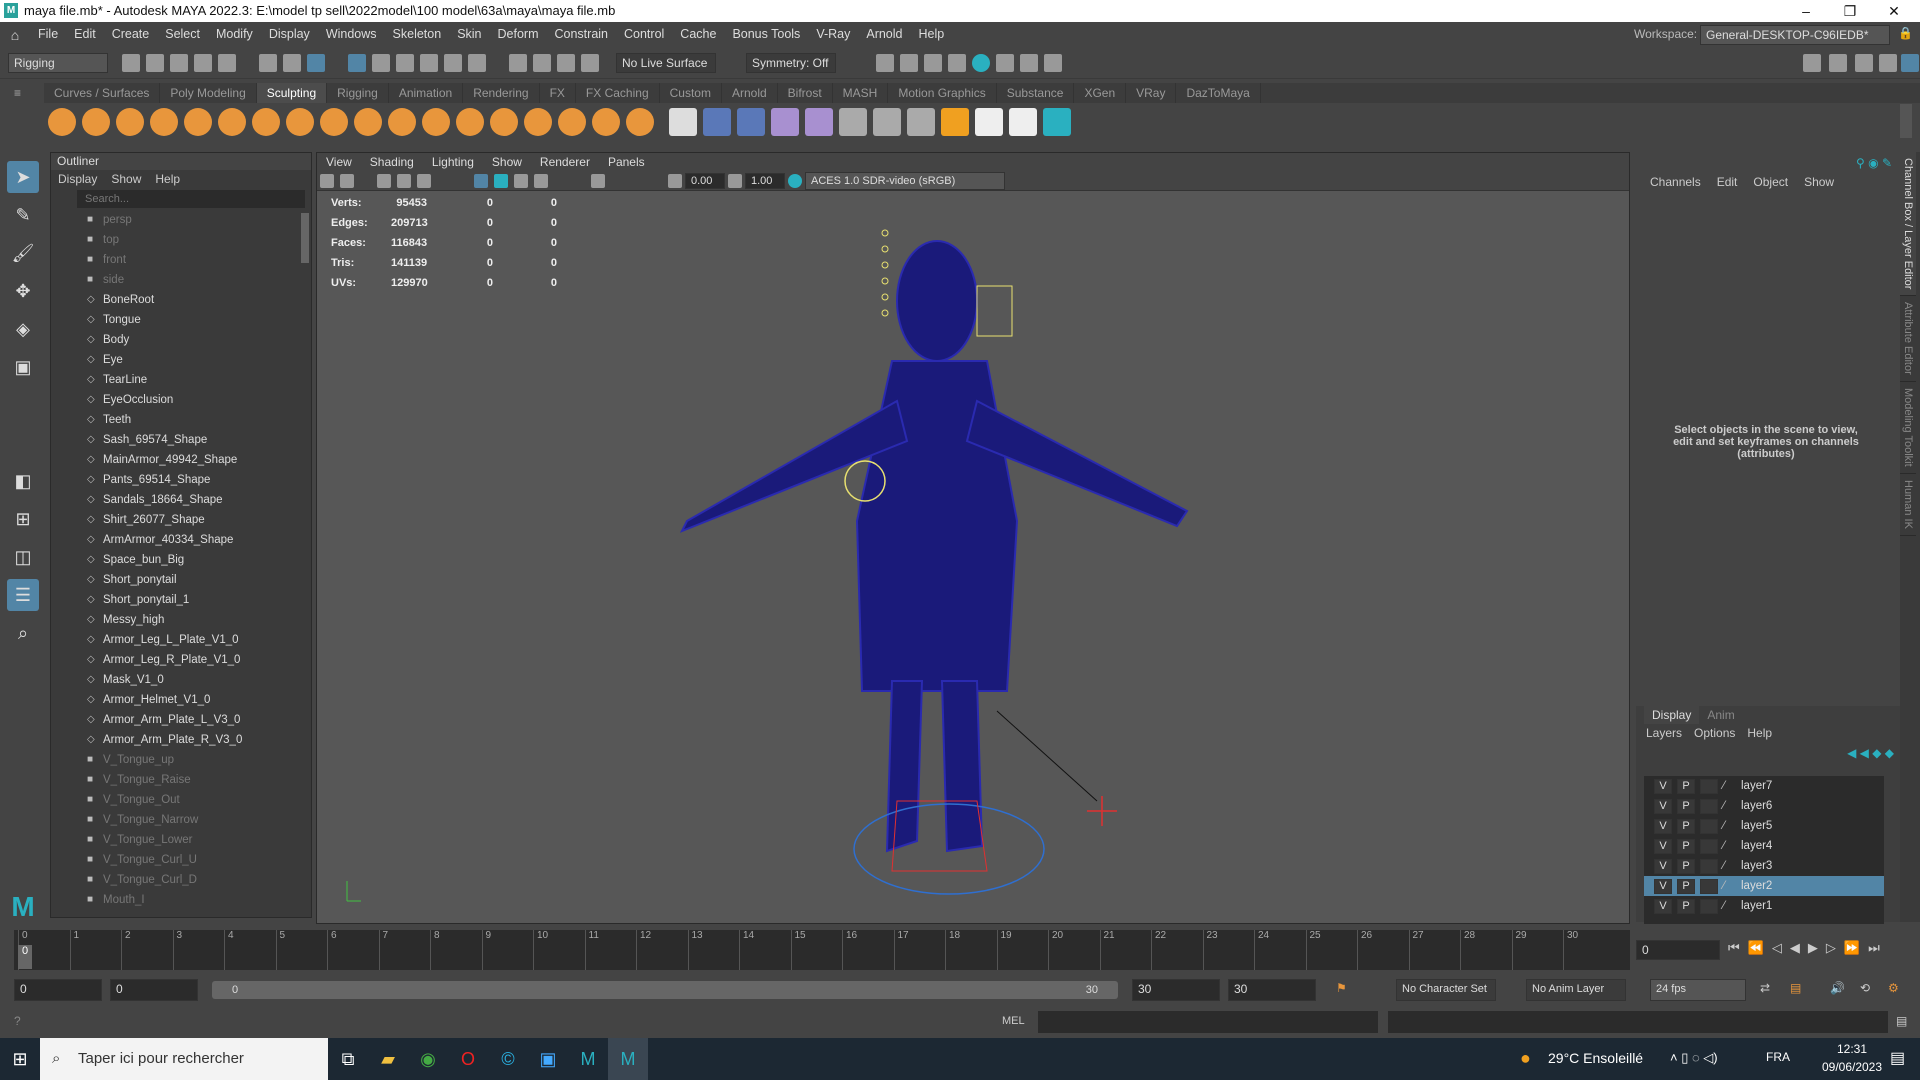 The image size is (1920, 1080). I want to click on render-view-icon, so click(885, 62).